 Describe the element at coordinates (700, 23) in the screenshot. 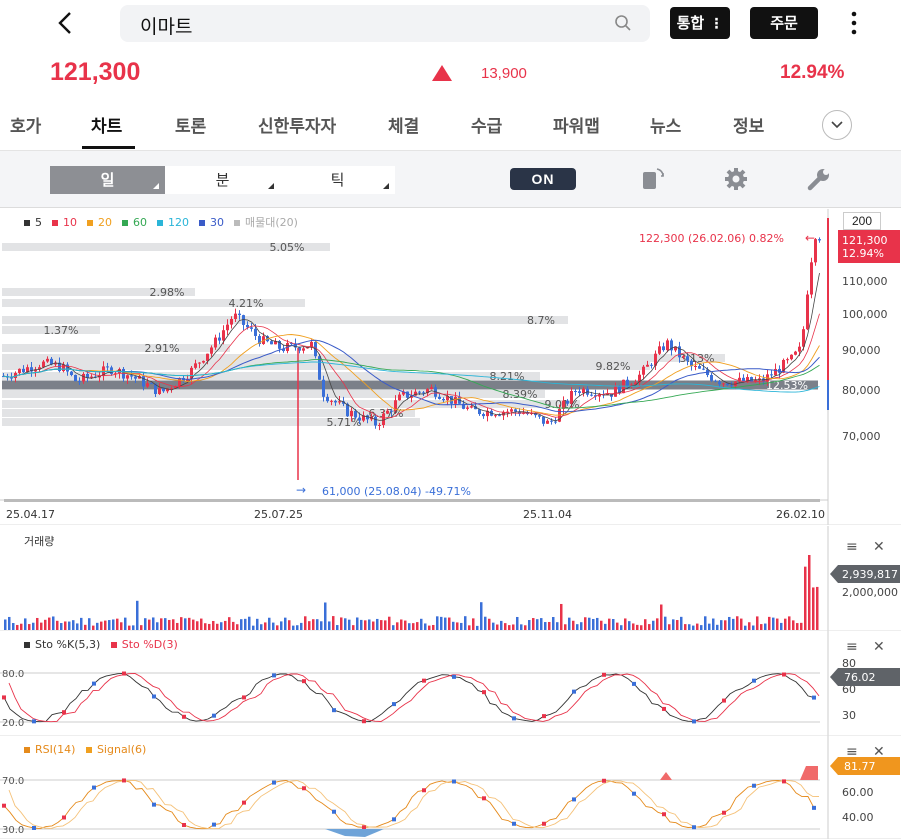

I see `unified-button: 통합 ⋮` at that location.